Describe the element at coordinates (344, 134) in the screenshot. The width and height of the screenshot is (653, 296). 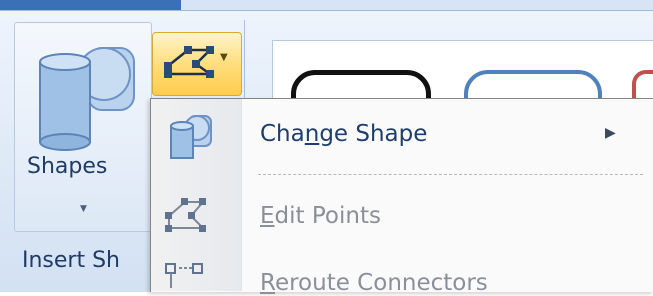
I see `menu-item-change-shape-label: Change Shape` at that location.